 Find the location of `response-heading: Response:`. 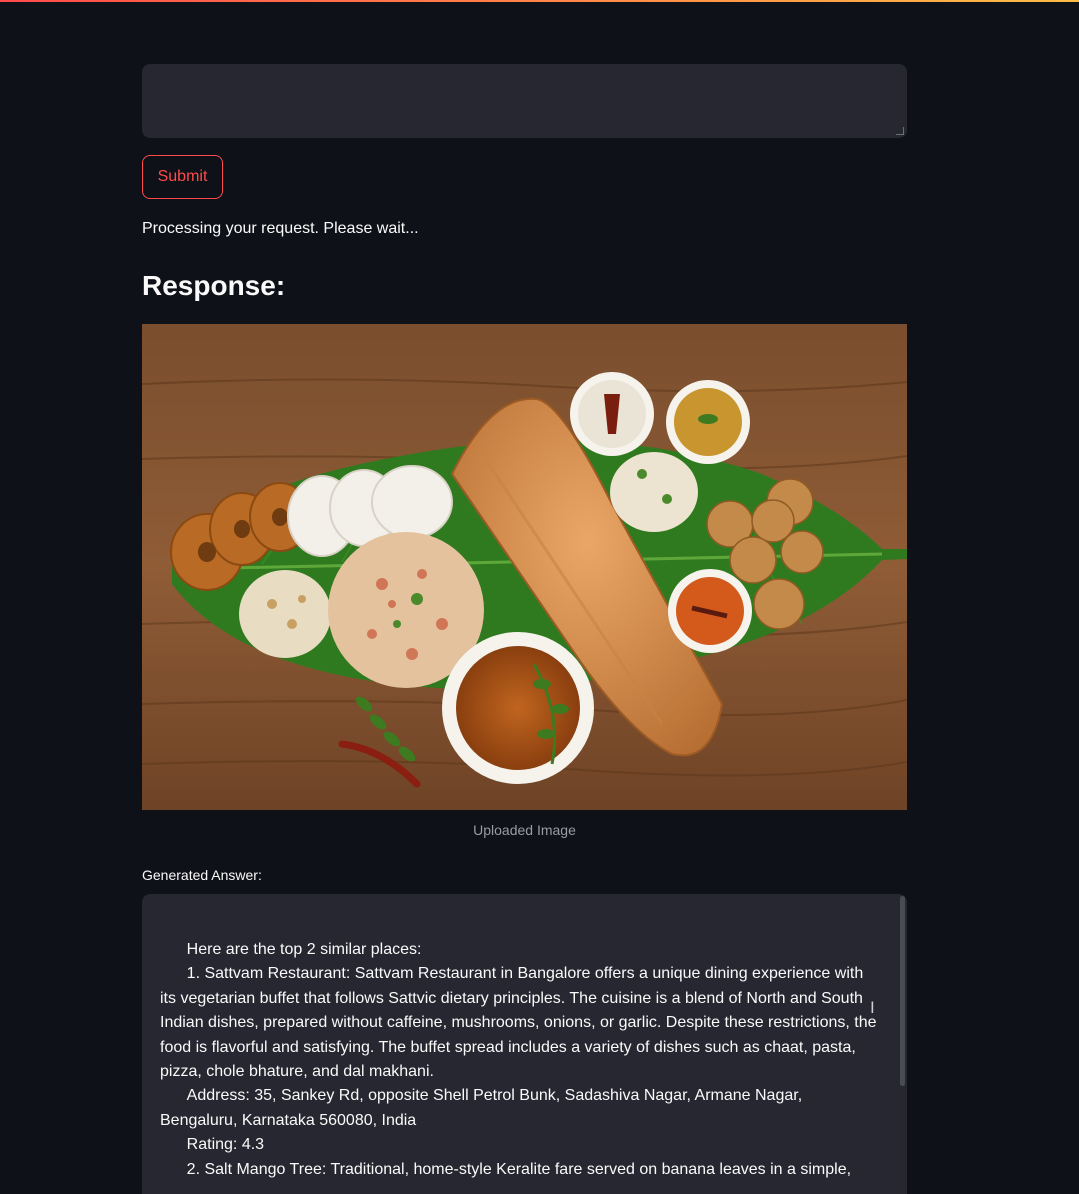

response-heading: Response: is located at coordinates (214, 285).